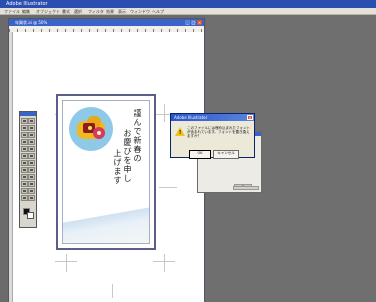 The width and height of the screenshot is (376, 302). What do you see at coordinates (27, 4) in the screenshot?
I see `app-title: Adobe Illustrator` at bounding box center [27, 4].